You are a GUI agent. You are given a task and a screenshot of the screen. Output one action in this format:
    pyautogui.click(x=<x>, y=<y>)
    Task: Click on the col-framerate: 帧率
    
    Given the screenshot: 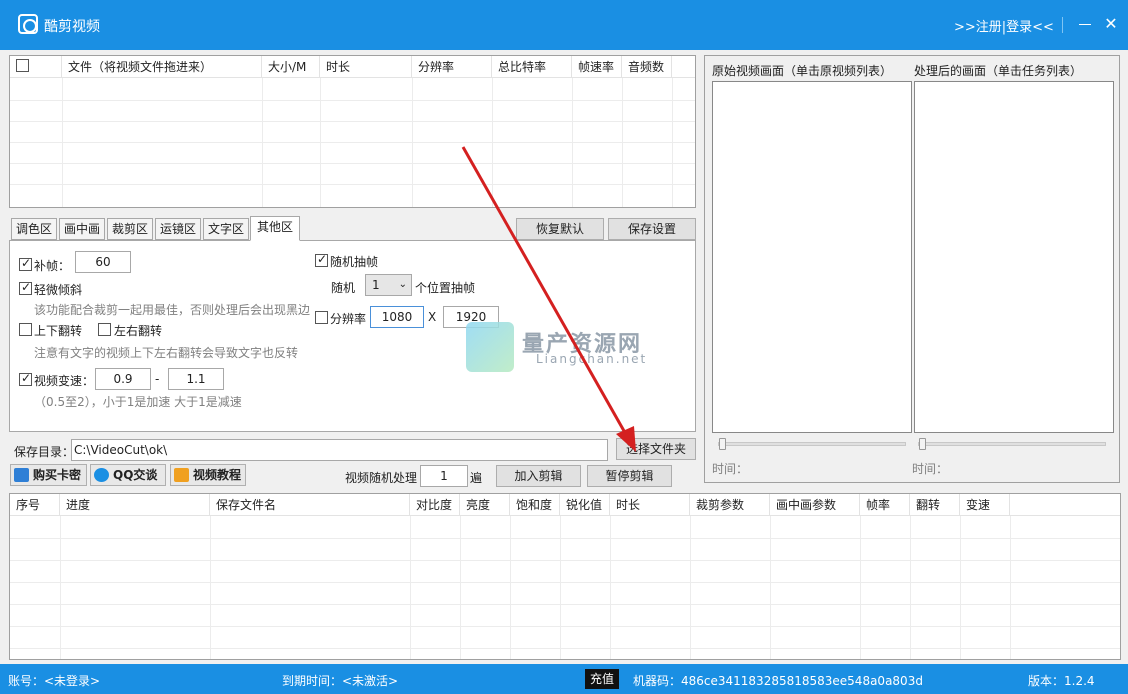 What is the action you would take?
    pyautogui.click(x=885, y=505)
    